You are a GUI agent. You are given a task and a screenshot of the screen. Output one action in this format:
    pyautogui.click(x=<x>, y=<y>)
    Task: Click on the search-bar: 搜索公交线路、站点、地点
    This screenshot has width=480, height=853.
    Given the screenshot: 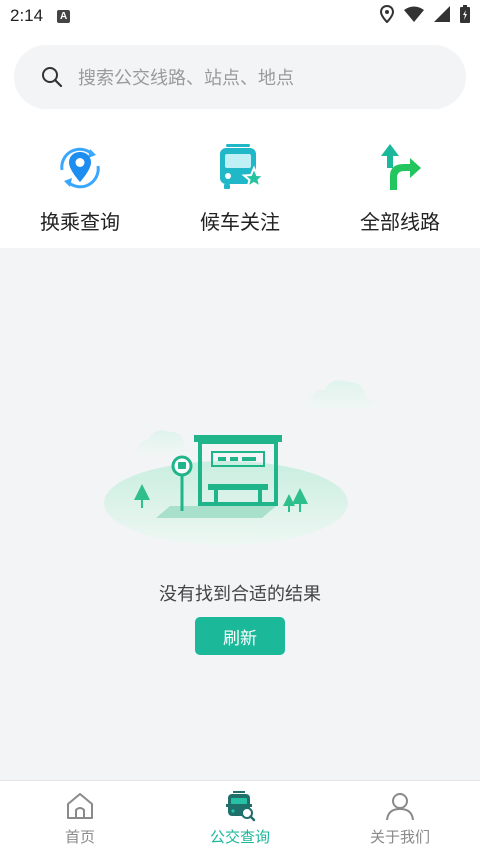 What is the action you would take?
    pyautogui.click(x=240, y=77)
    